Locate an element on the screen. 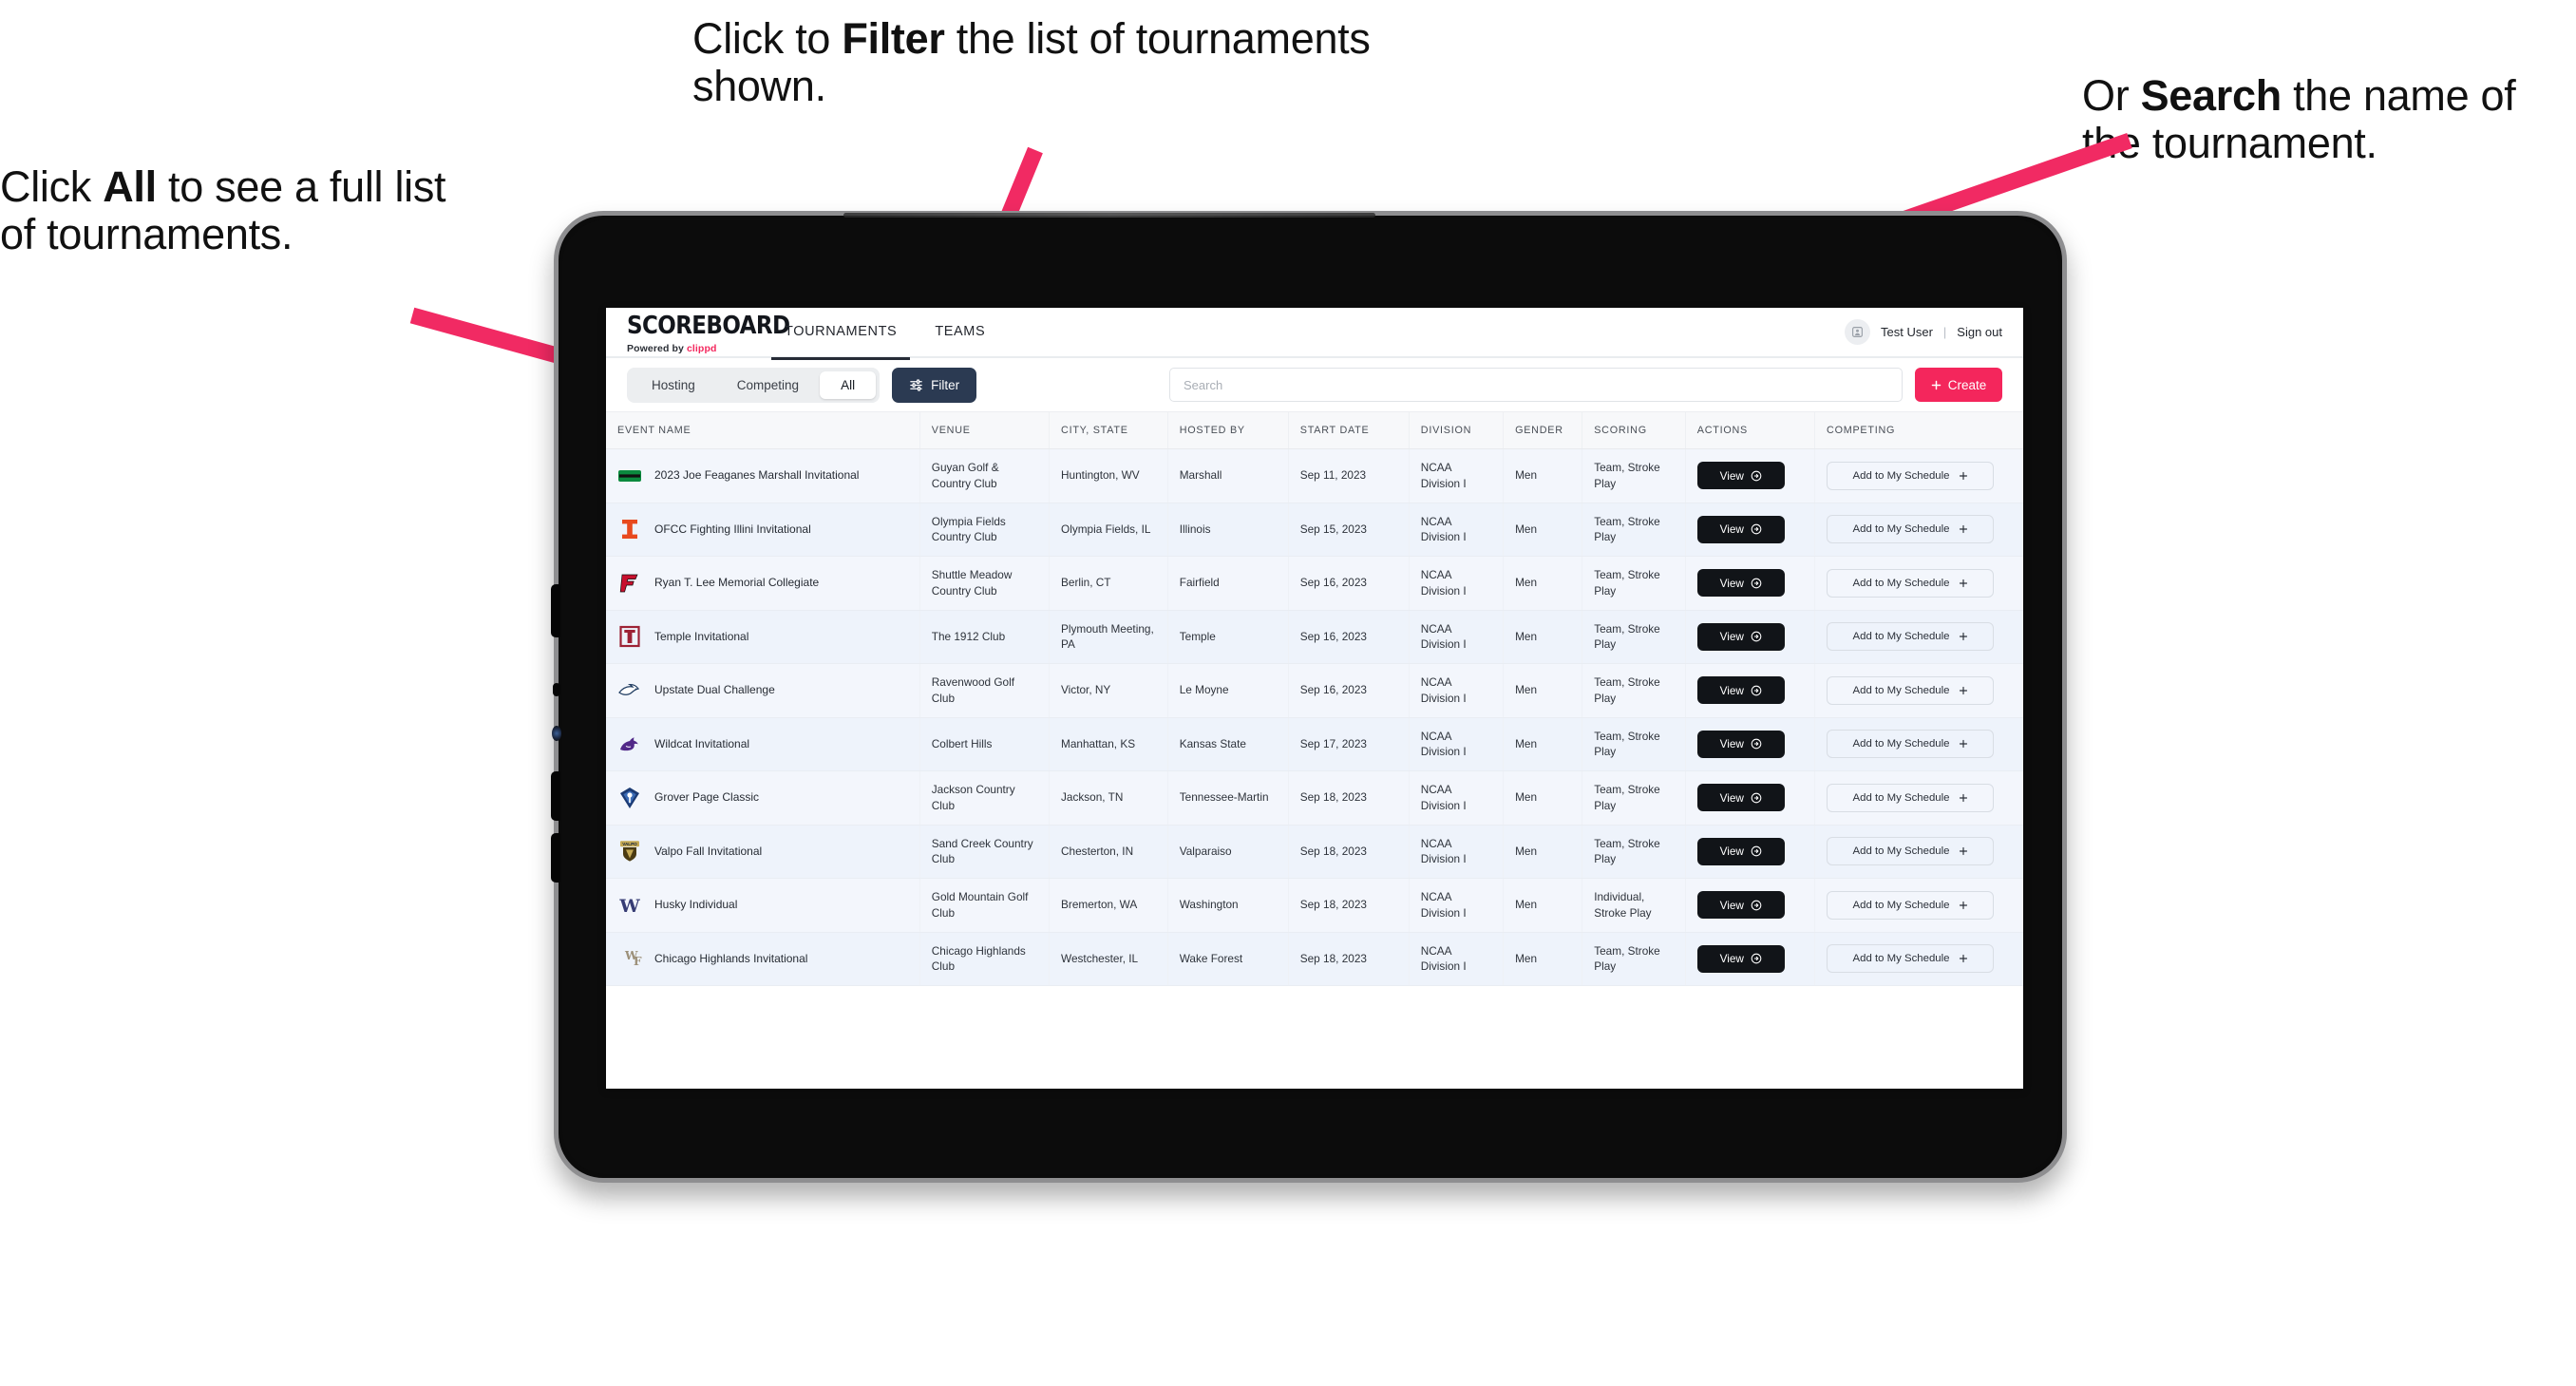 The height and width of the screenshot is (1386, 2576). lemoyne-logo is located at coordinates (629, 690).